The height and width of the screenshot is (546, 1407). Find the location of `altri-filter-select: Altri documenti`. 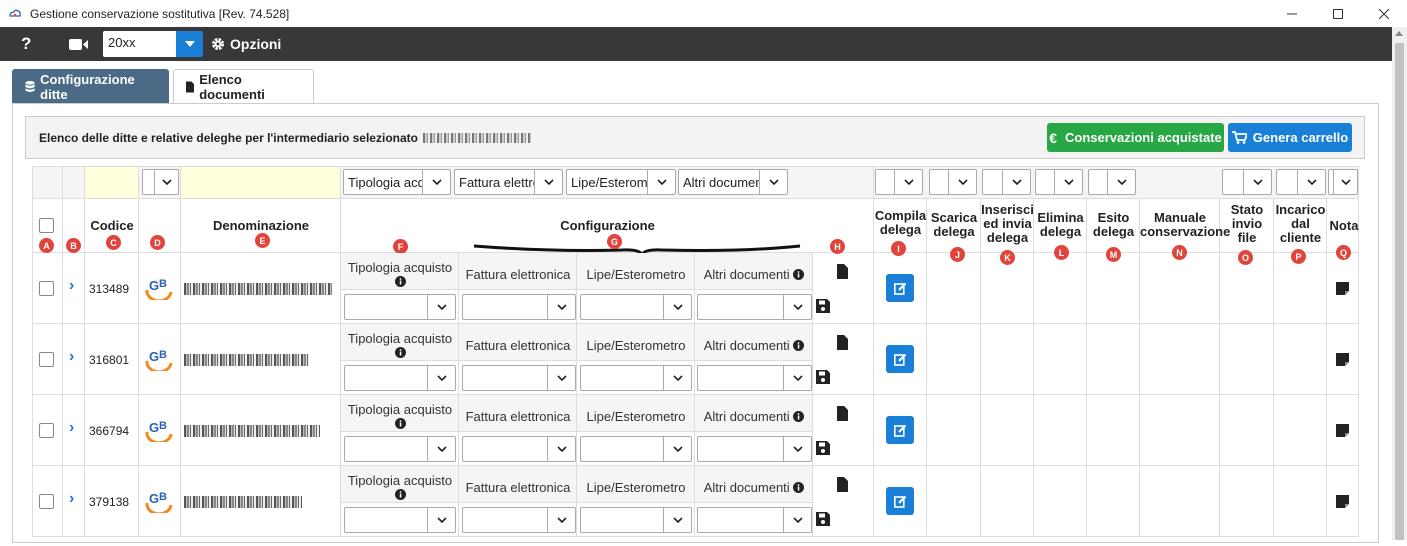

altri-filter-select: Altri documenti is located at coordinates (733, 182).